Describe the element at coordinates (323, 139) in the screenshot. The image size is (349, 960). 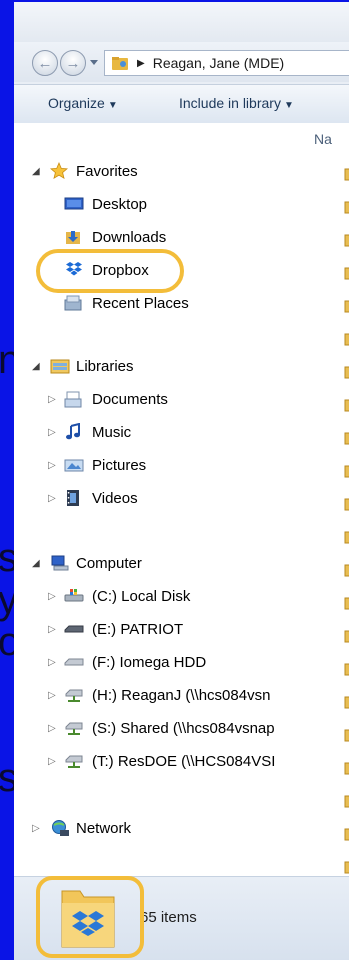
I see `name-column-header: Na` at that location.